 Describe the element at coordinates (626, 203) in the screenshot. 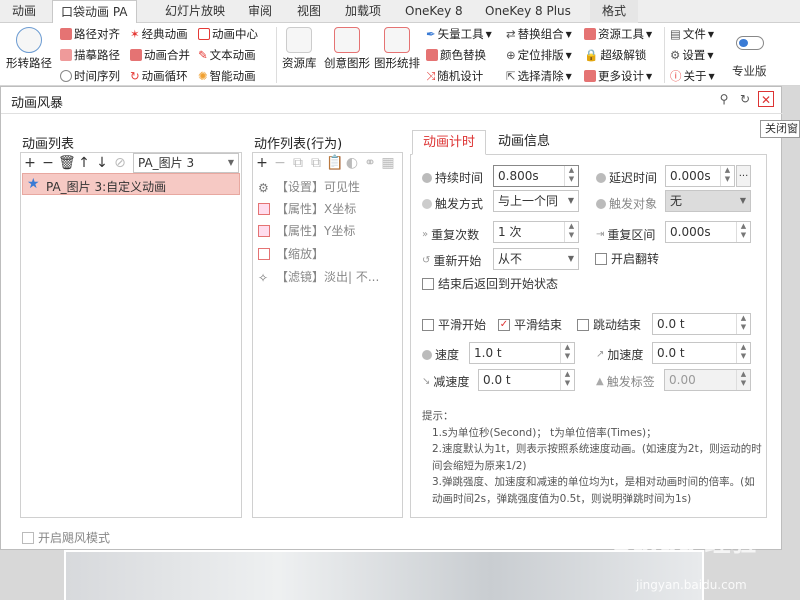

I see `target-label: 触发对象` at that location.